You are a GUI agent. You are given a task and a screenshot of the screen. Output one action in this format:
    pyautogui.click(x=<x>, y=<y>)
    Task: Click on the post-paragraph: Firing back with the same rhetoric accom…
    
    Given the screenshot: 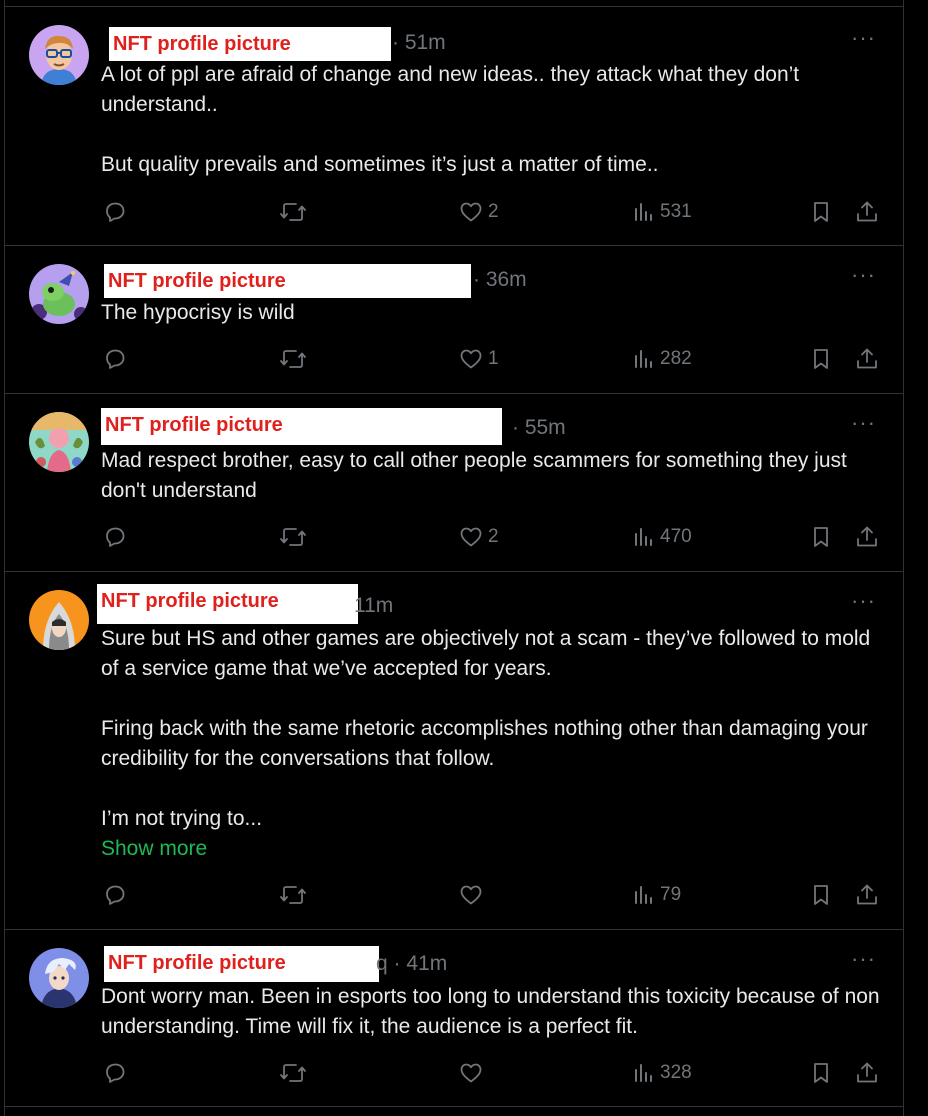 What is the action you would take?
    pyautogui.click(x=484, y=743)
    